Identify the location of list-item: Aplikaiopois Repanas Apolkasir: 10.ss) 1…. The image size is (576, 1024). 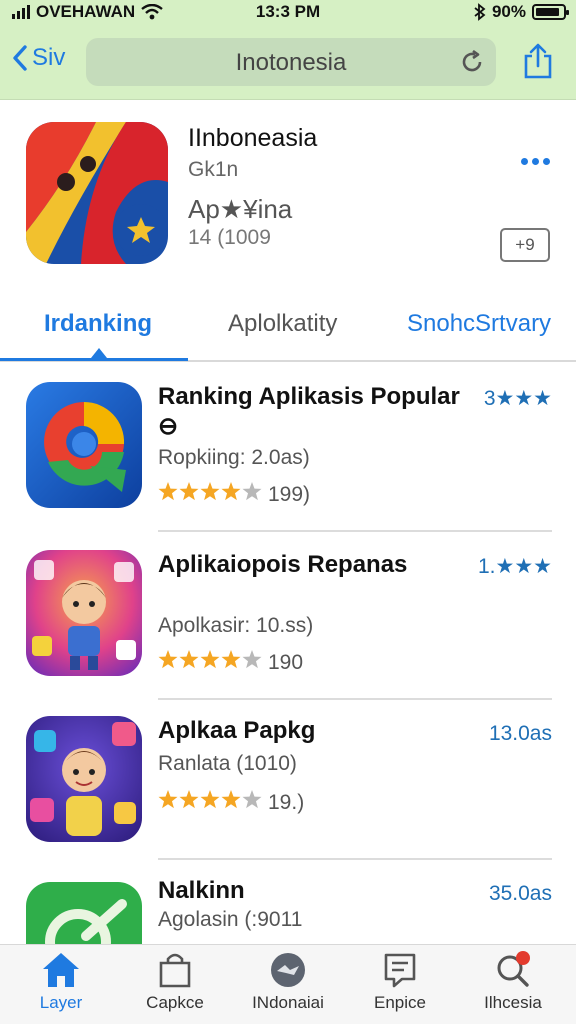
(288, 625).